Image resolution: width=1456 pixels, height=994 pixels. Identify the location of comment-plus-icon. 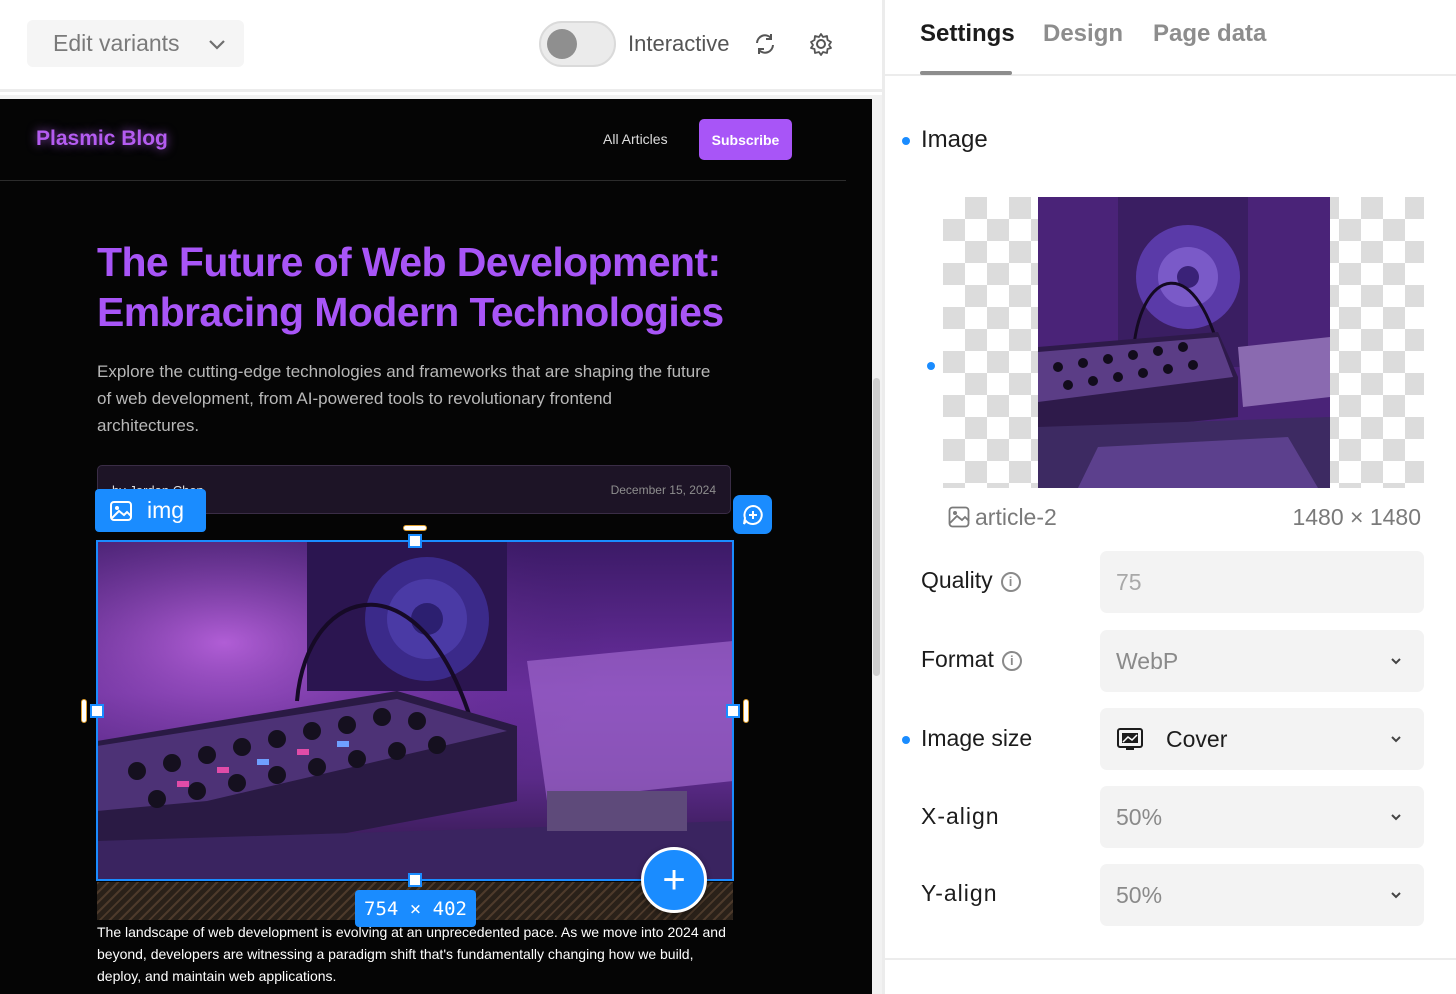
(752, 514).